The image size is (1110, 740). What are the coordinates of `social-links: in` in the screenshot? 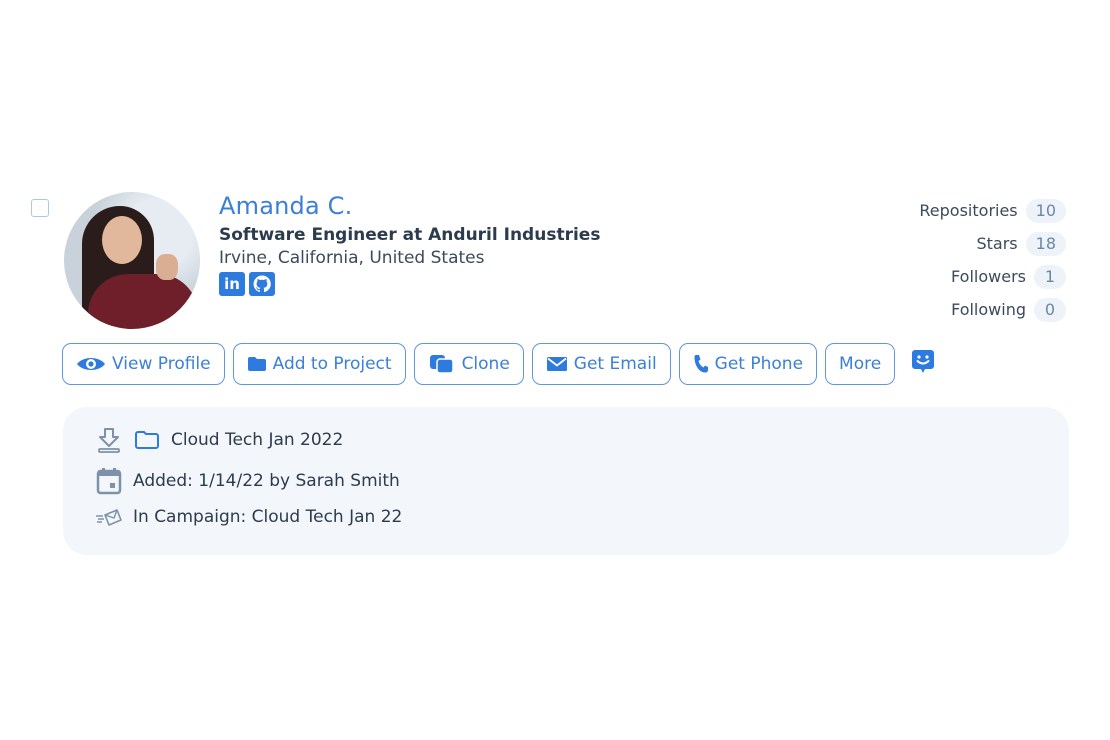 It's located at (247, 284).